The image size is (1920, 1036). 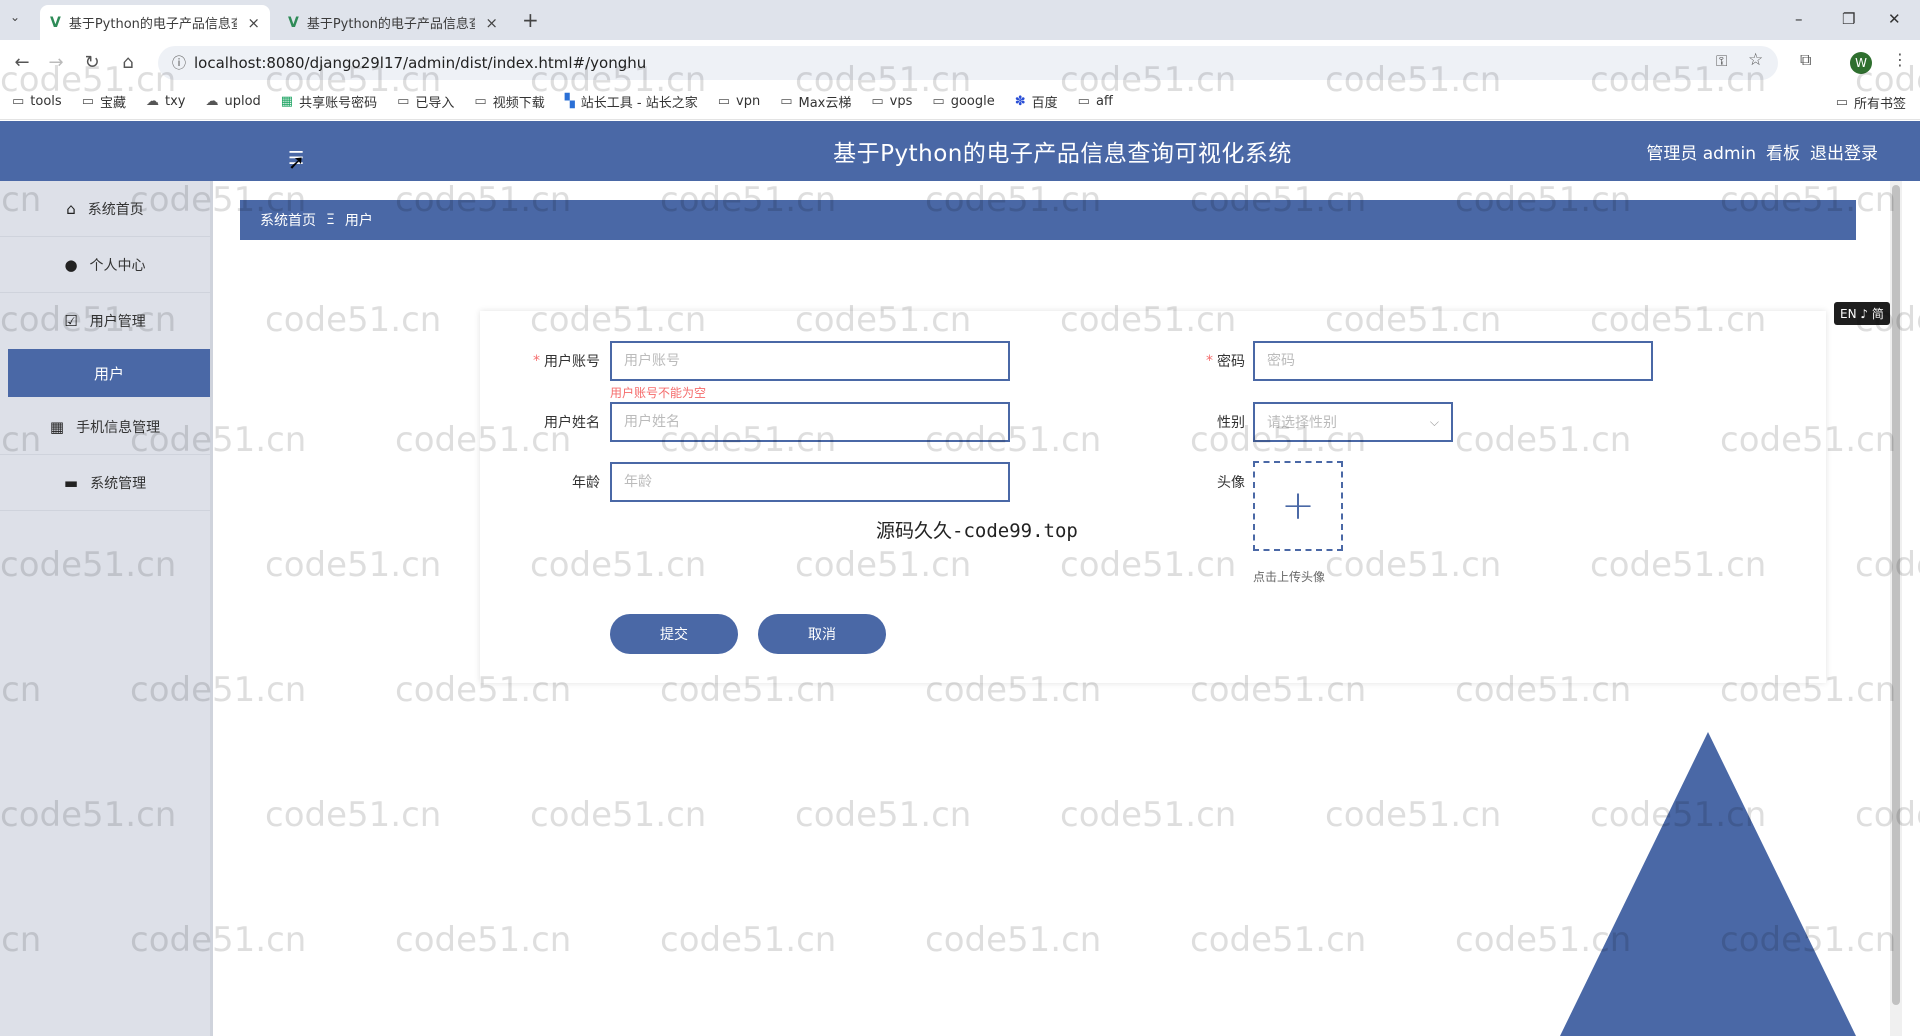 I want to click on admin-label: 管理员 admin, so click(x=1701, y=153).